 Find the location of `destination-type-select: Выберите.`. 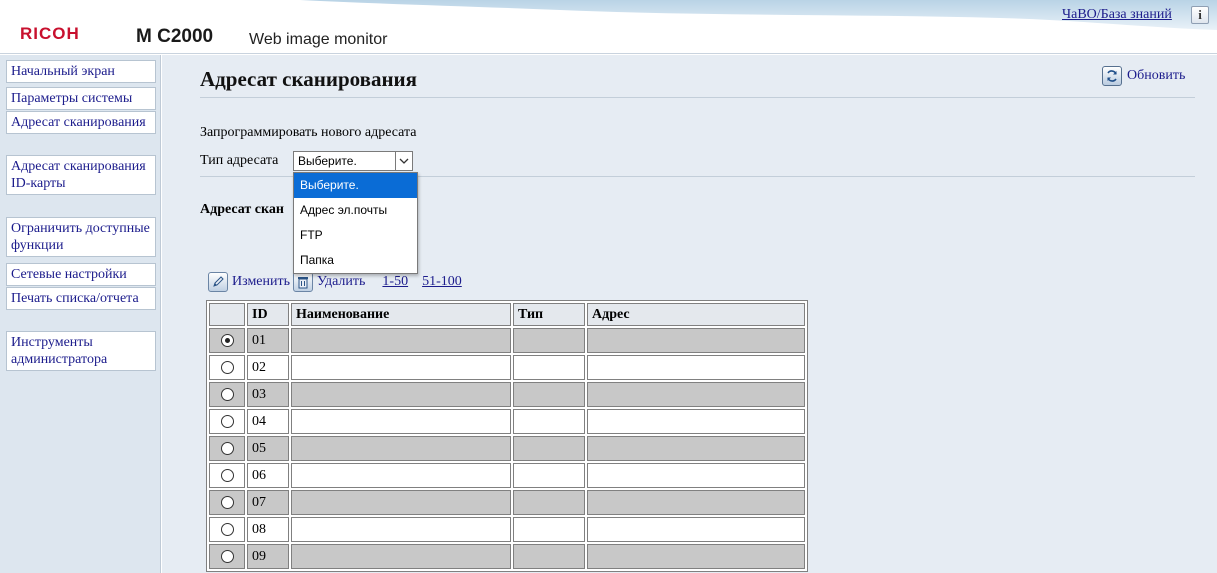

destination-type-select: Выберите. is located at coordinates (353, 161).